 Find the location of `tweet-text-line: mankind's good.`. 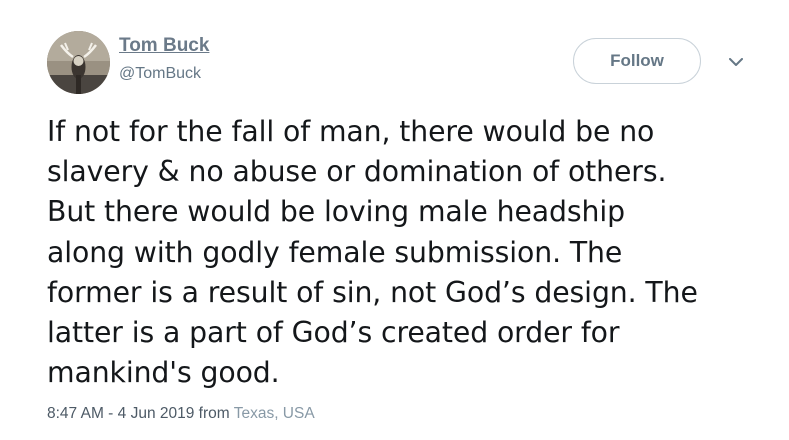

tweet-text-line: mankind's good. is located at coordinates (163, 373).